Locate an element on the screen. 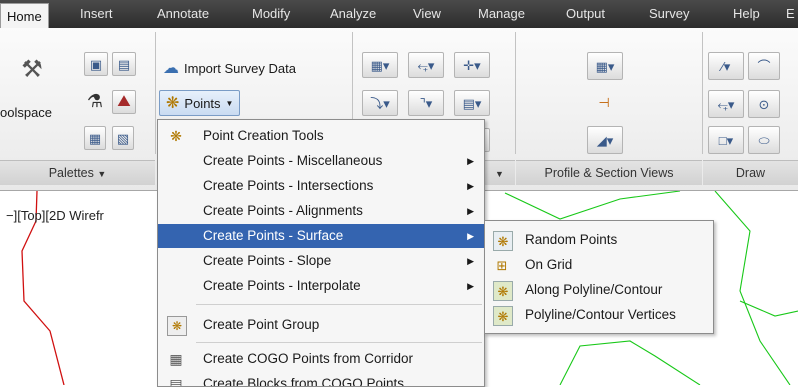  tab-overflow: E is located at coordinates (790, 14).